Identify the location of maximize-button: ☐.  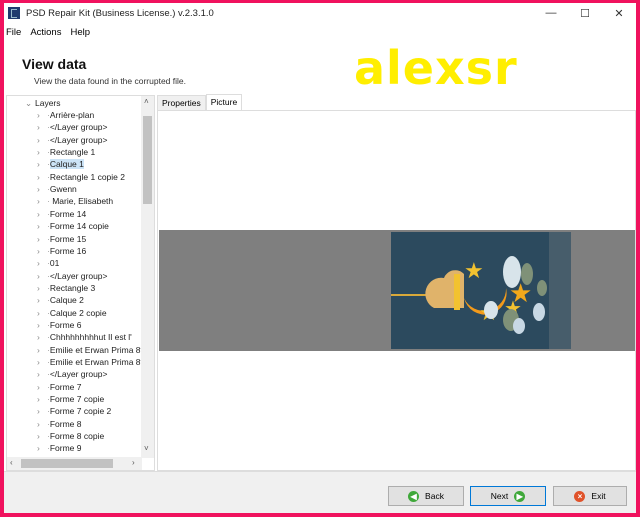
(585, 13).